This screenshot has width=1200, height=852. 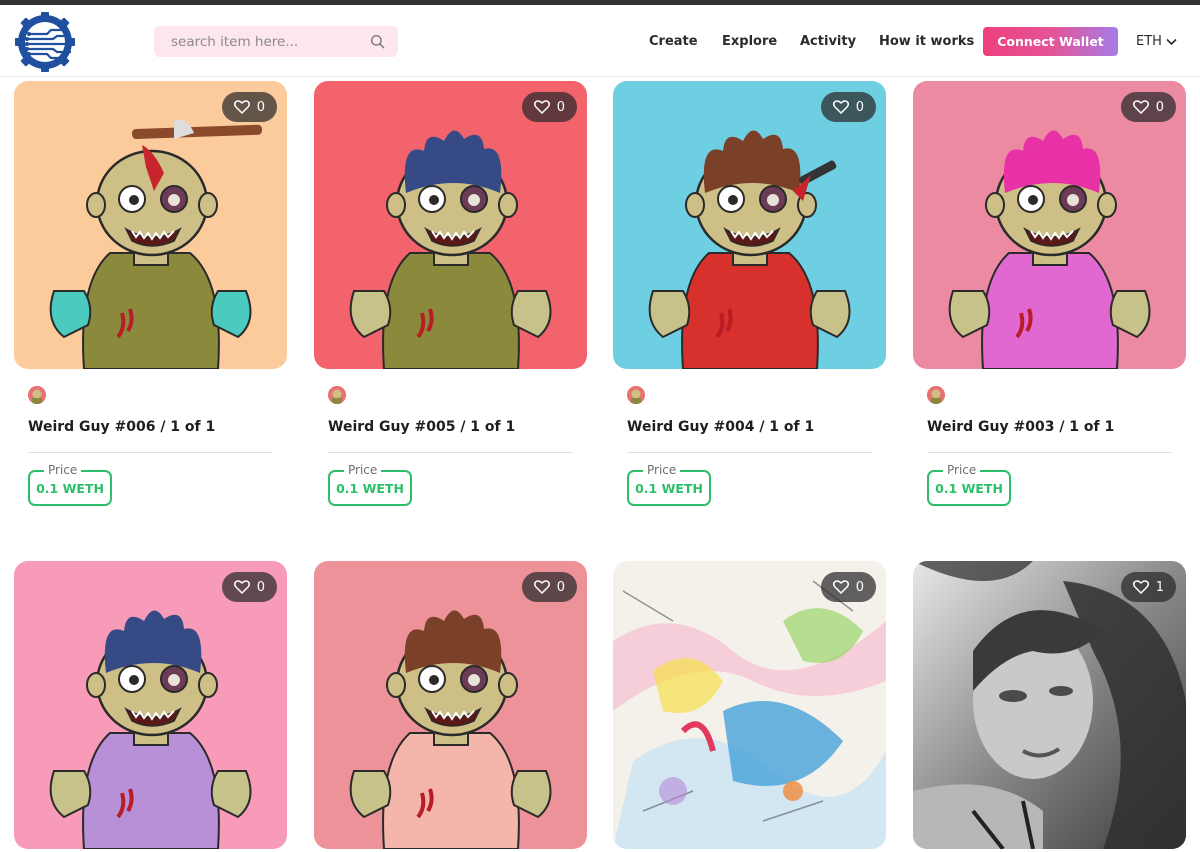 What do you see at coordinates (421, 427) in the screenshot?
I see `nft-title: Weird Guy #005 / 1 of 1` at bounding box center [421, 427].